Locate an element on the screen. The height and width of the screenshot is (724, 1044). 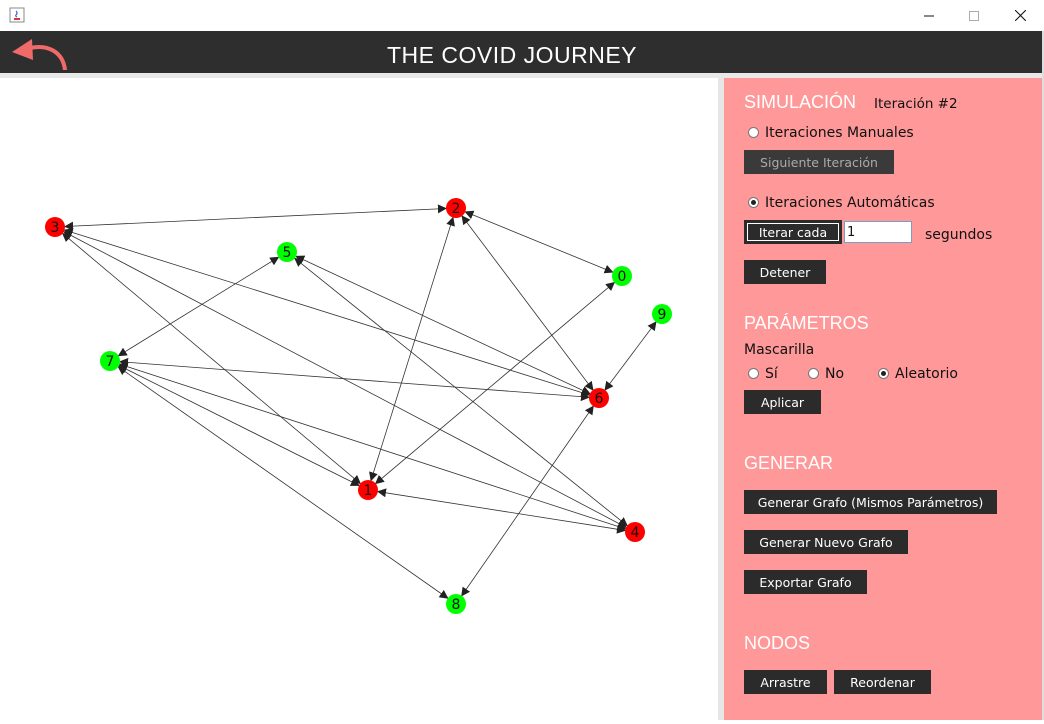
graph-node-4: 4 is located at coordinates (635, 532).